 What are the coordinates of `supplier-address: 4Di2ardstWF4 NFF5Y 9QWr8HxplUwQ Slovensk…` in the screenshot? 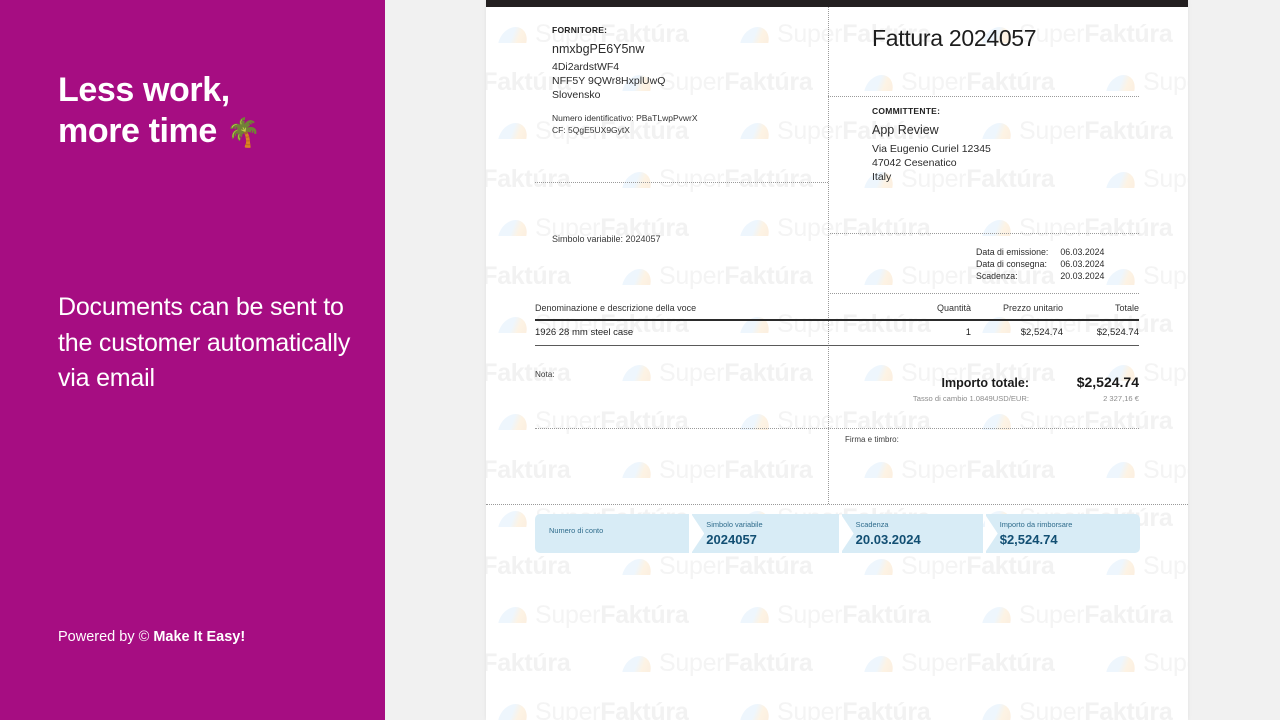 It's located at (682, 81).